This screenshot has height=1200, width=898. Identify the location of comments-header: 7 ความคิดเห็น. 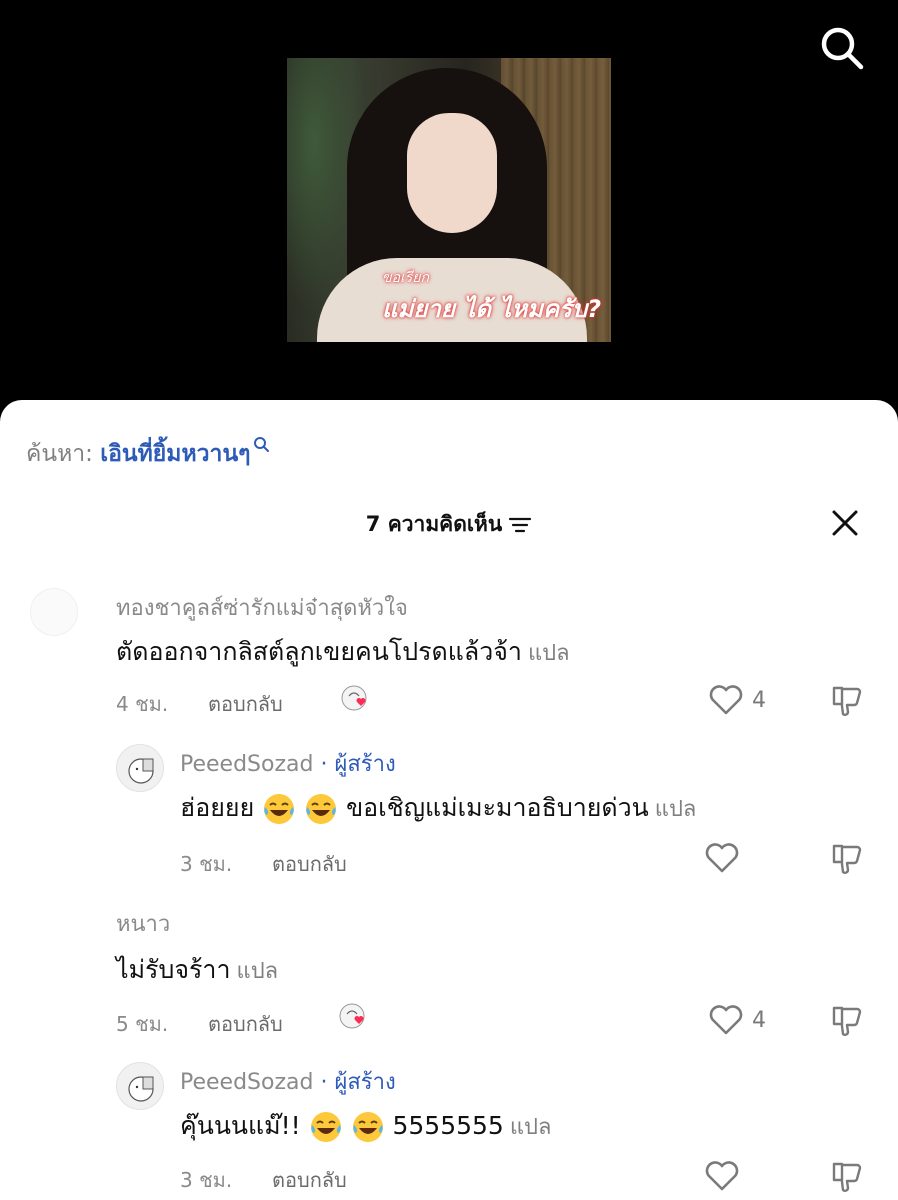
(449, 528).